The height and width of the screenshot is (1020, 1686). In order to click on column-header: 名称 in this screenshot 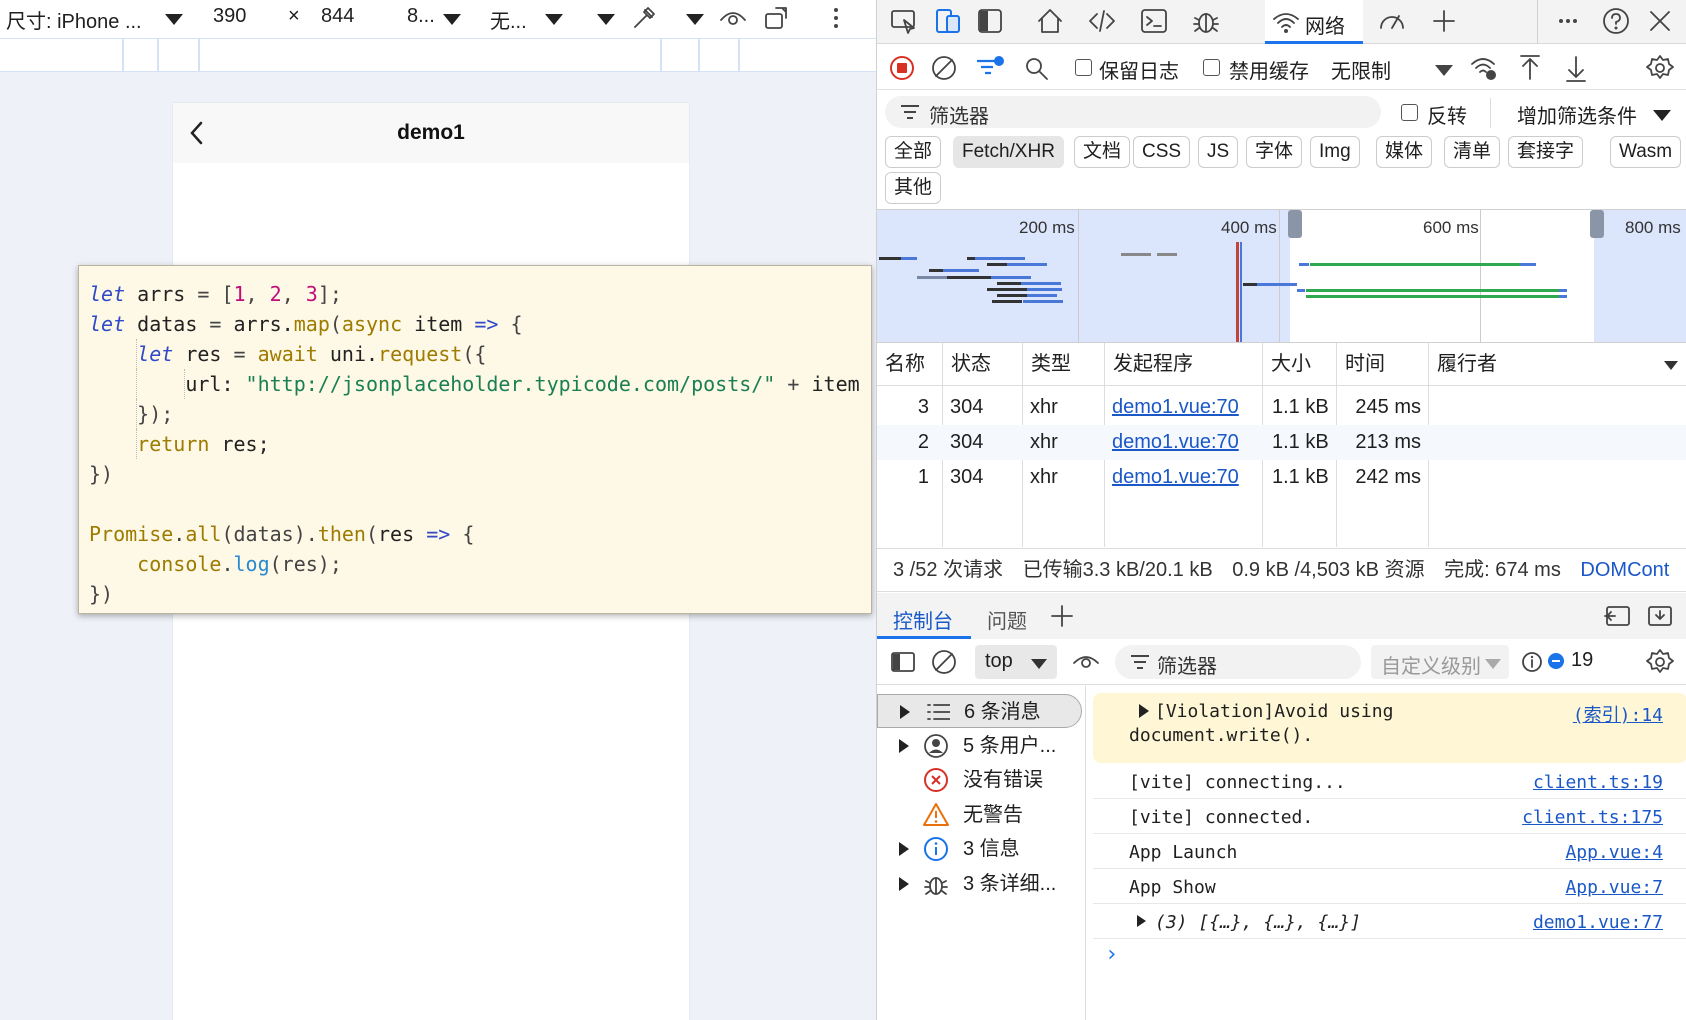, I will do `click(910, 364)`.